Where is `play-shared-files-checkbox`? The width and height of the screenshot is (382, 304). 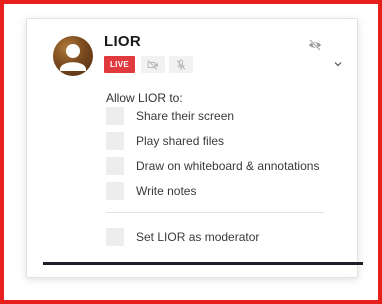
play-shared-files-checkbox is located at coordinates (115, 141).